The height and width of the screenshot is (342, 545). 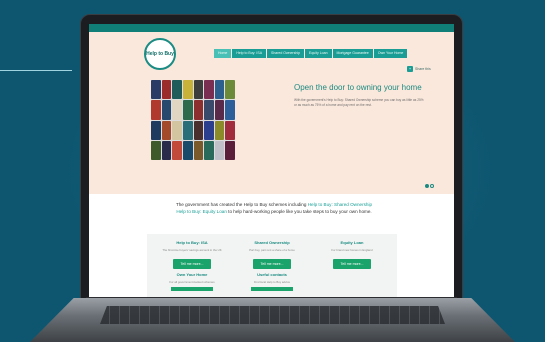 I want to click on nav-item-shared-ownership: Shared Ownership, so click(x=286, y=53).